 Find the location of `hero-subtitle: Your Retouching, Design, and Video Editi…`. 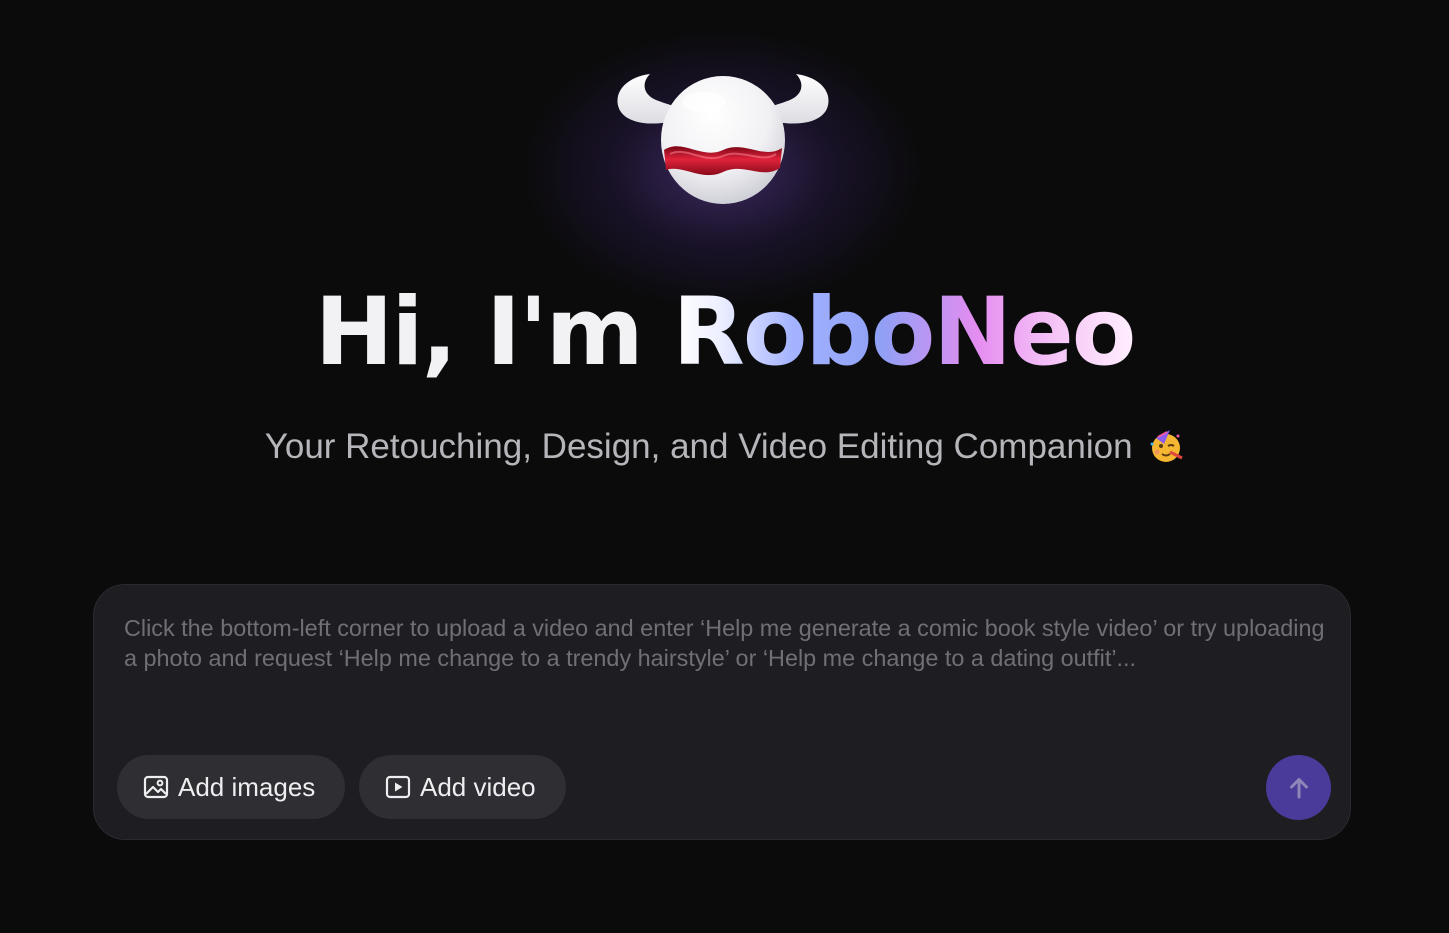

hero-subtitle: Your Retouching, Design, and Video Editi… is located at coordinates (724, 447).